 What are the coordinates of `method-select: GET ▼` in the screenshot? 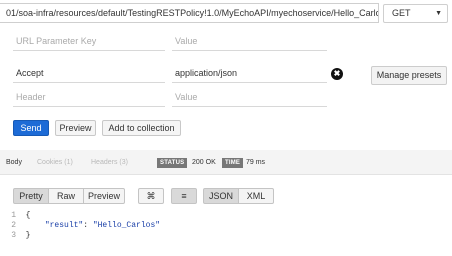 It's located at (415, 13).